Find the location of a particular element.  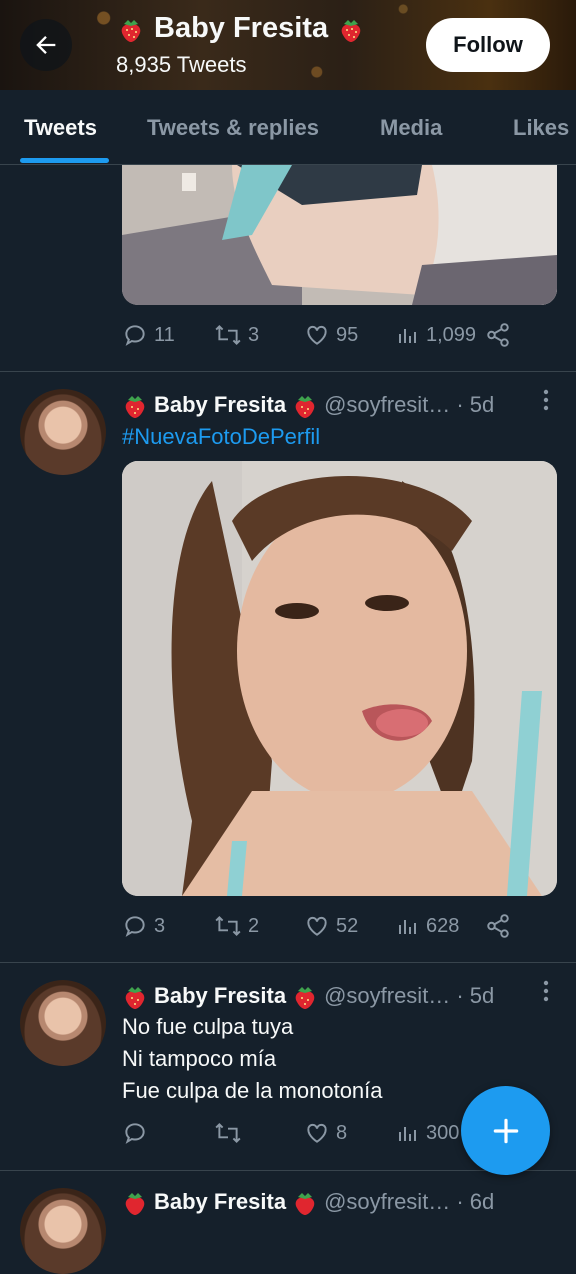

follow-button: Follow is located at coordinates (488, 45).